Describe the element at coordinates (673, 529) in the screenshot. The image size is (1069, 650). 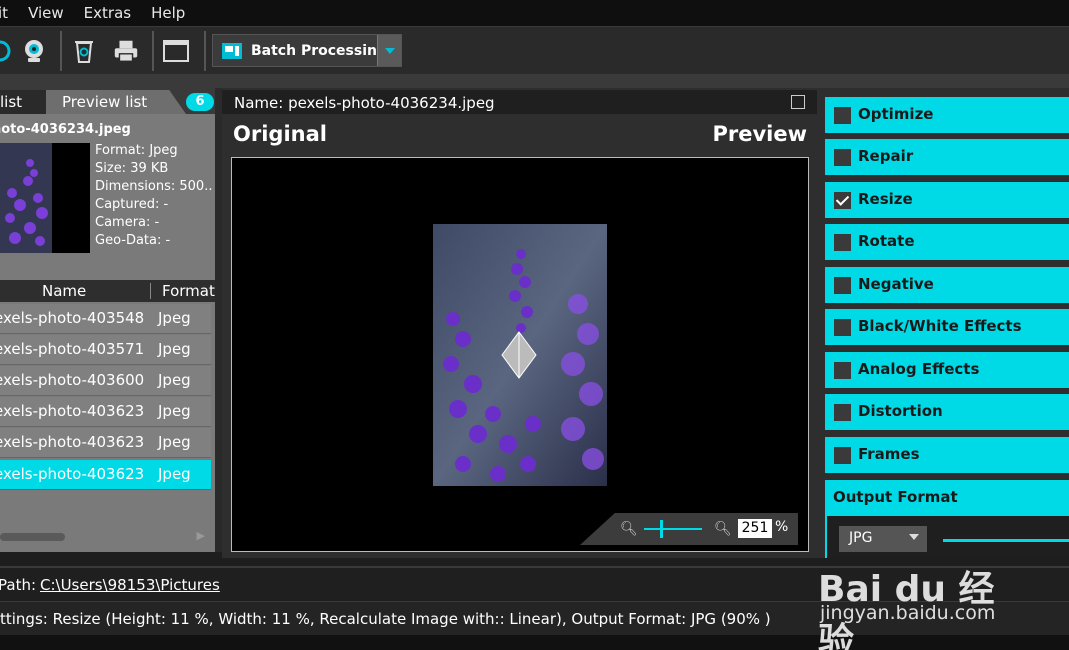
I see `zoom-slider` at that location.